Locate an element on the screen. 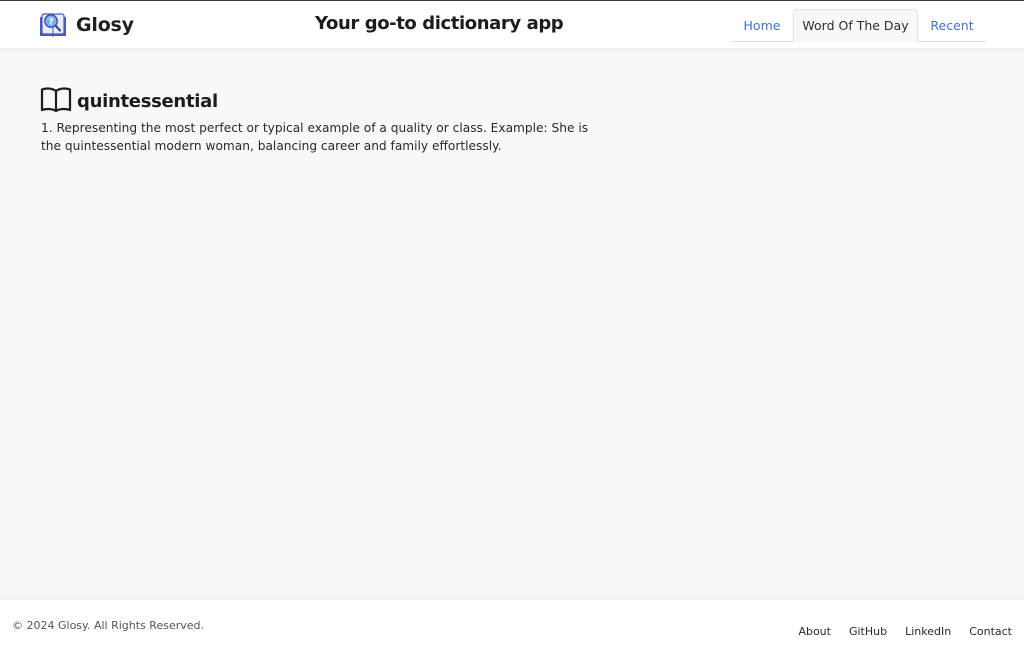  footer-links: About GitHub LinkedIn Contact is located at coordinates (905, 631).